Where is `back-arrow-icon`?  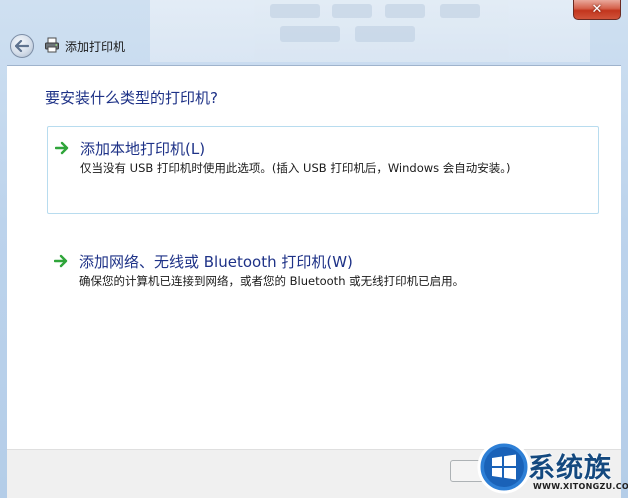 back-arrow-icon is located at coordinates (22, 46).